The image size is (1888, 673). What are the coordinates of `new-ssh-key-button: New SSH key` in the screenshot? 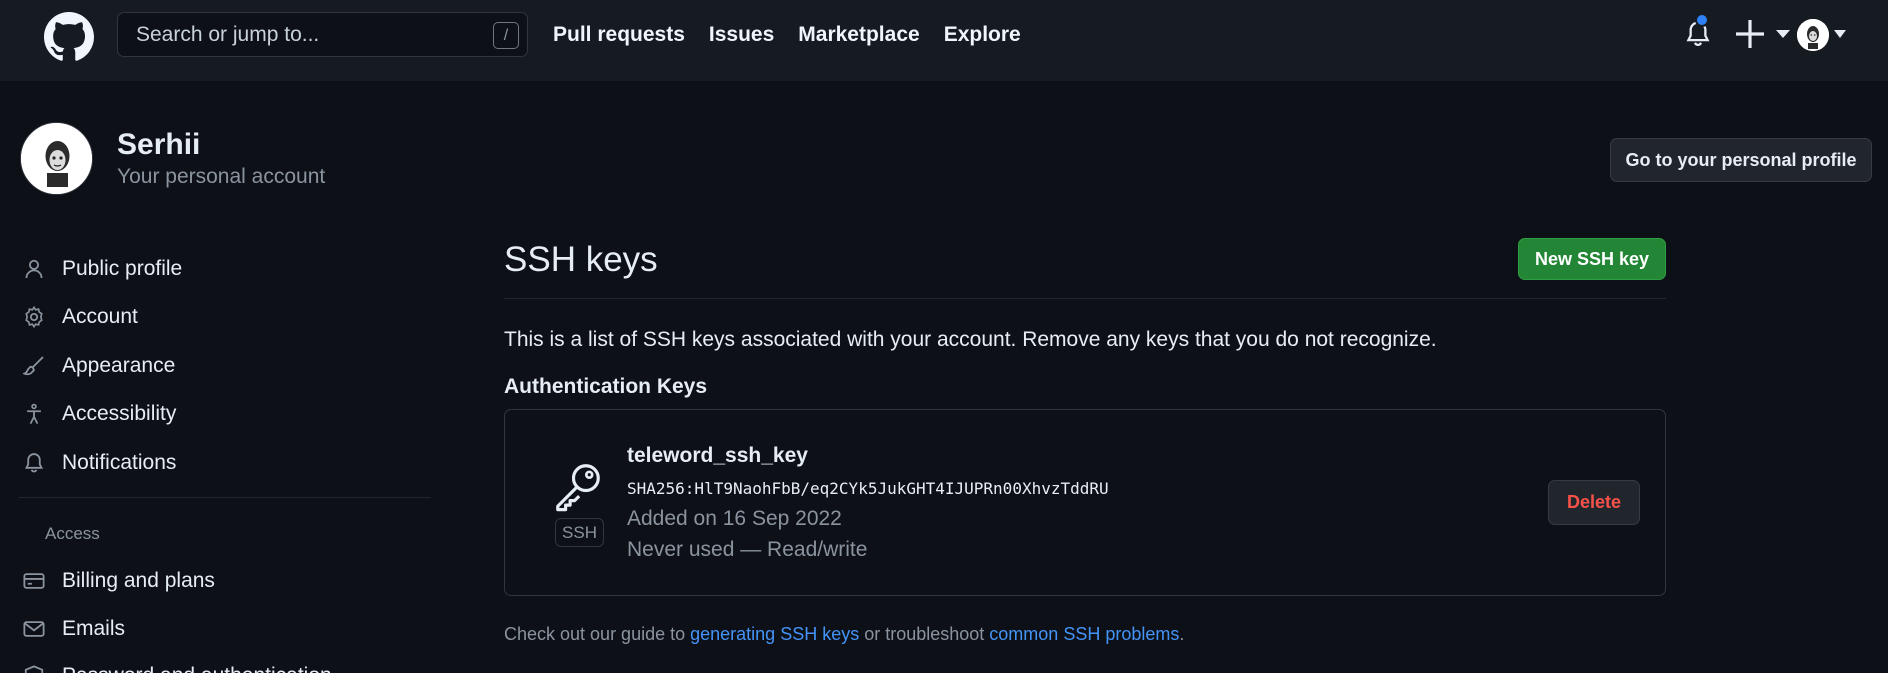 It's located at (1592, 259).